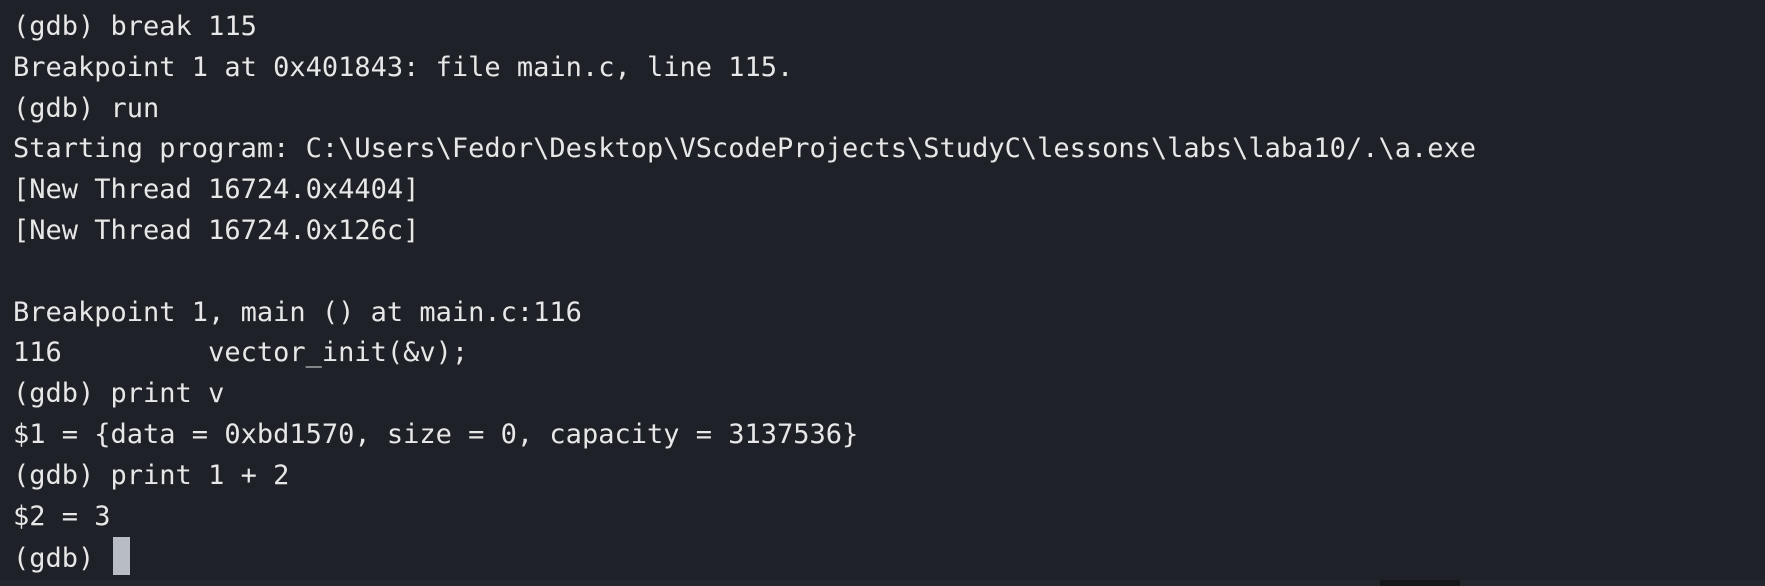 The image size is (1765, 586). I want to click on terminal-line: (gdb) run, so click(86, 108).